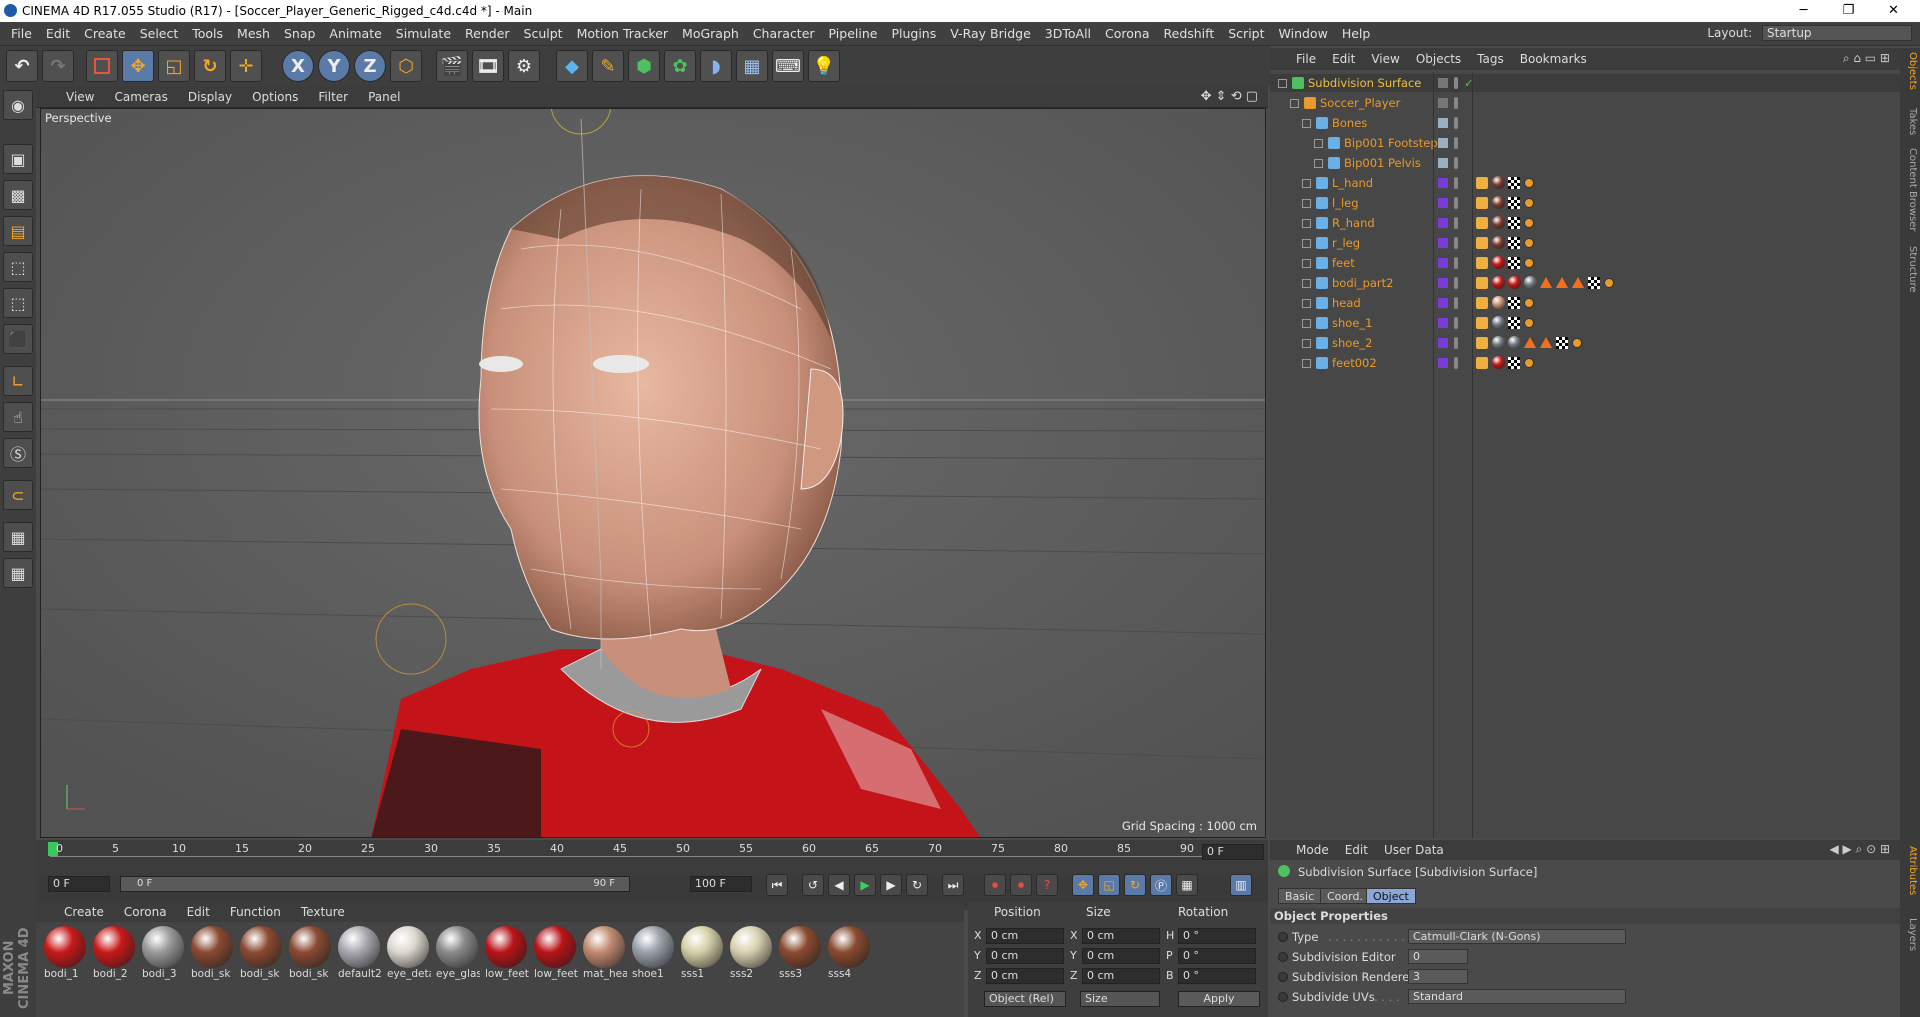  Describe the element at coordinates (1217, 976) in the screenshot. I see `rot-b-field: 0 °` at that location.